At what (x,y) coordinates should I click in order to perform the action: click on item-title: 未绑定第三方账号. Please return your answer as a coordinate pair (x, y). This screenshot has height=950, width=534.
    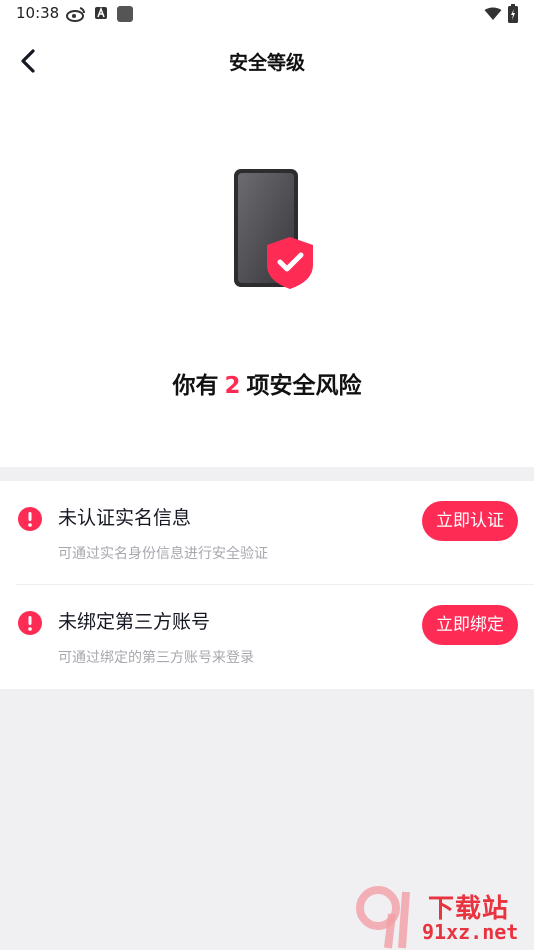
    Looking at the image, I should click on (134, 622).